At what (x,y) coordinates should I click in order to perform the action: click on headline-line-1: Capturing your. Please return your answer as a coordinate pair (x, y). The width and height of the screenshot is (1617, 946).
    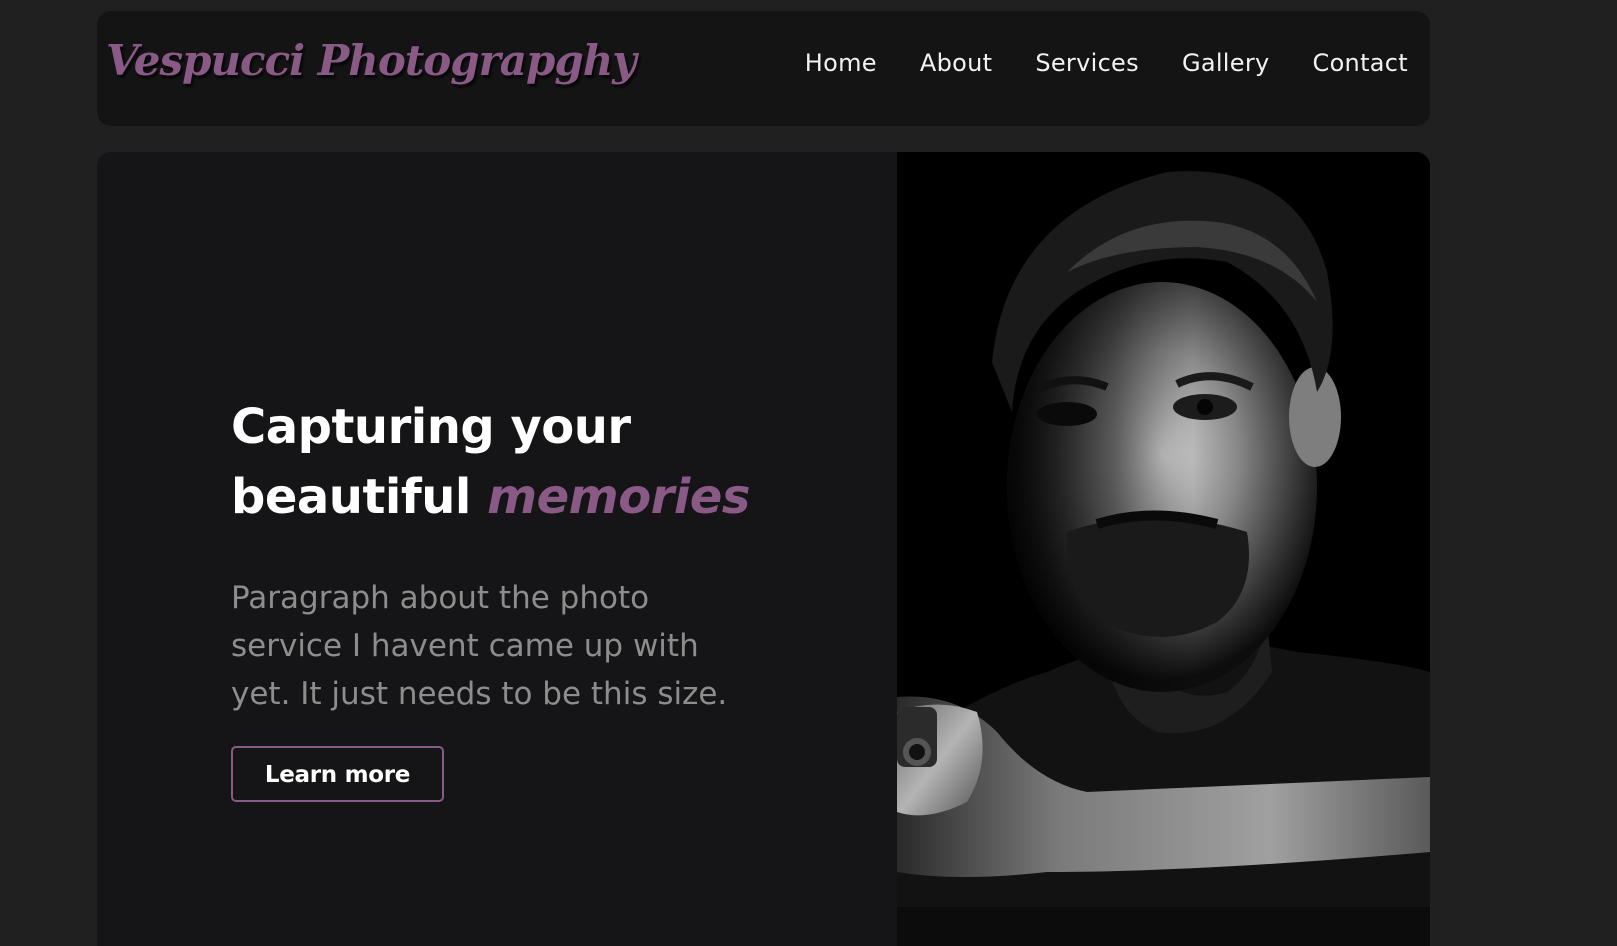
    Looking at the image, I should click on (431, 427).